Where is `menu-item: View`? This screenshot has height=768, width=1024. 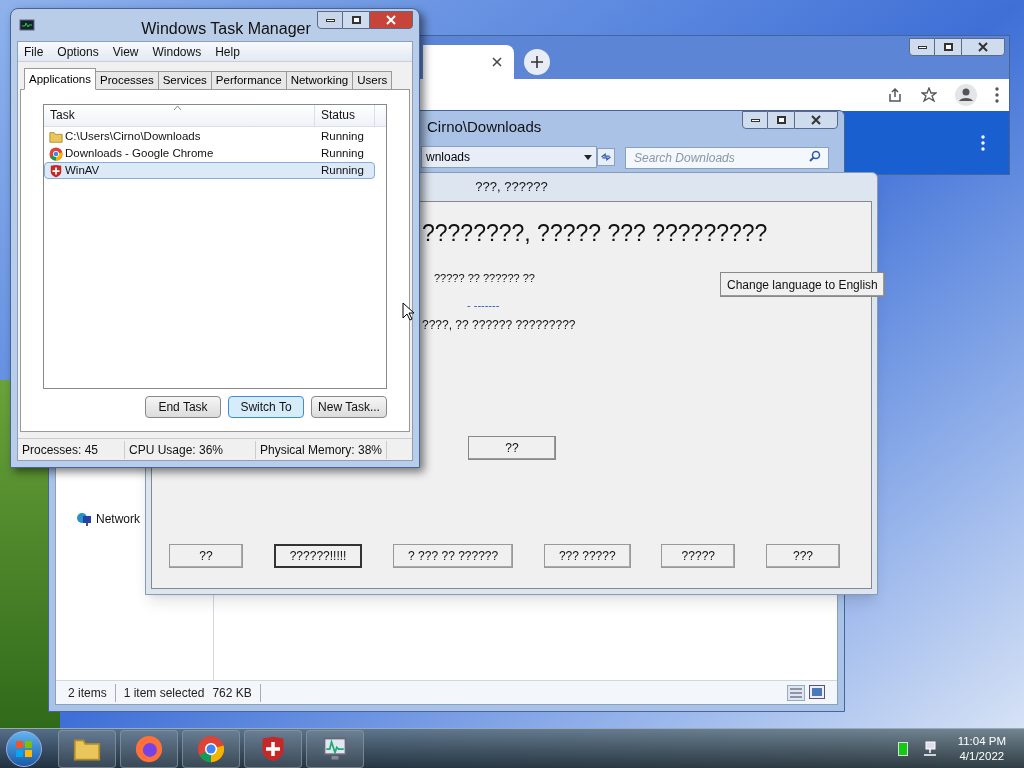 menu-item: View is located at coordinates (125, 51).